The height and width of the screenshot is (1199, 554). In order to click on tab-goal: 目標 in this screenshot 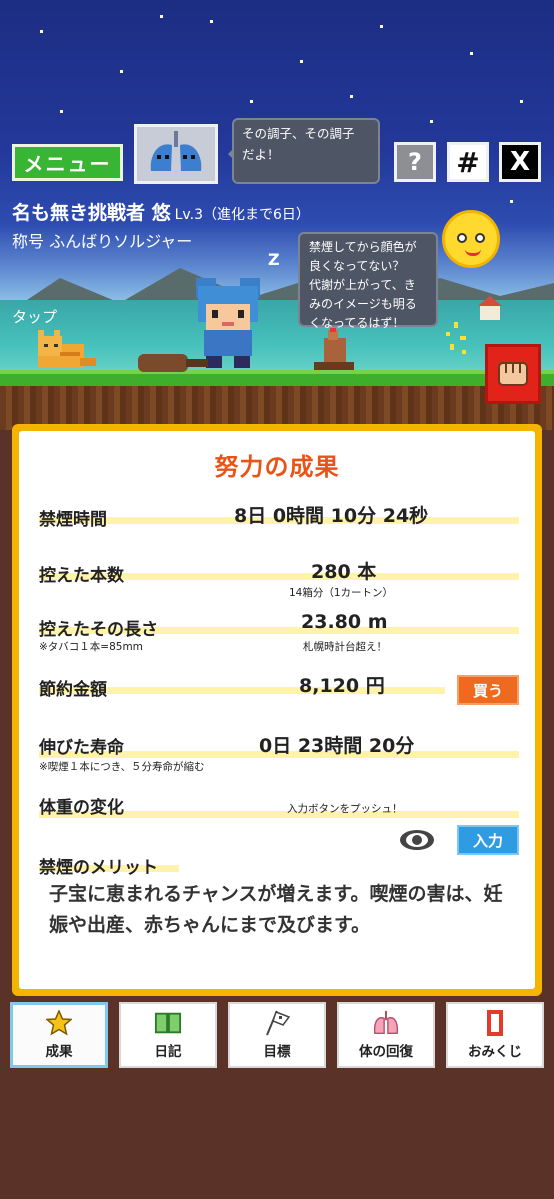, I will do `click(277, 1035)`.